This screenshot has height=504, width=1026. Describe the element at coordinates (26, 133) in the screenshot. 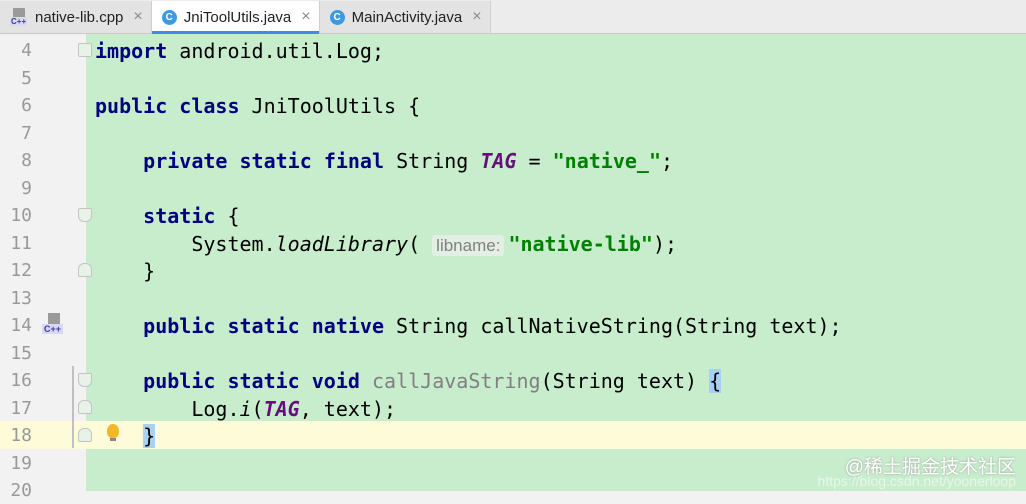

I see `line-number: 7` at that location.